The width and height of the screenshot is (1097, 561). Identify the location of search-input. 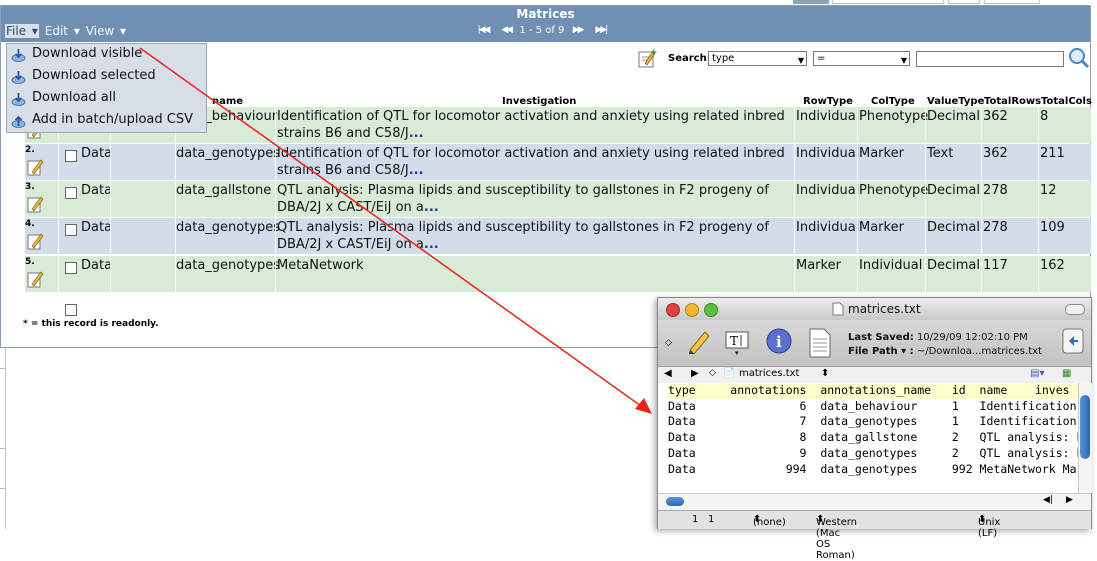
(990, 59).